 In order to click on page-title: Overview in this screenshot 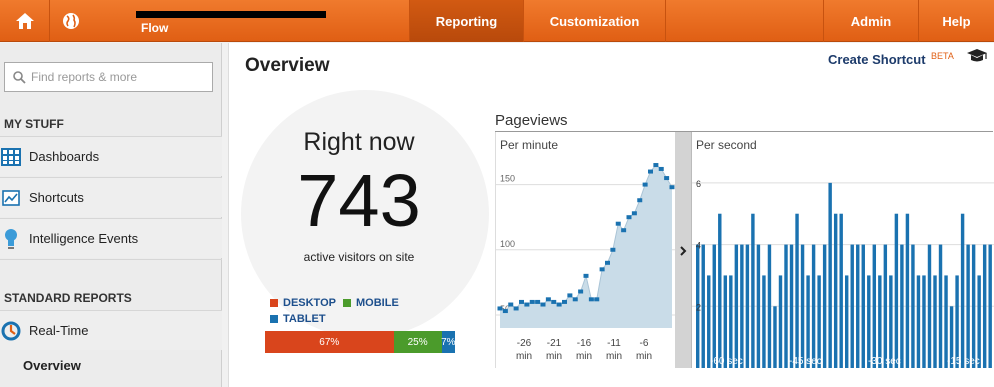, I will do `click(287, 65)`.